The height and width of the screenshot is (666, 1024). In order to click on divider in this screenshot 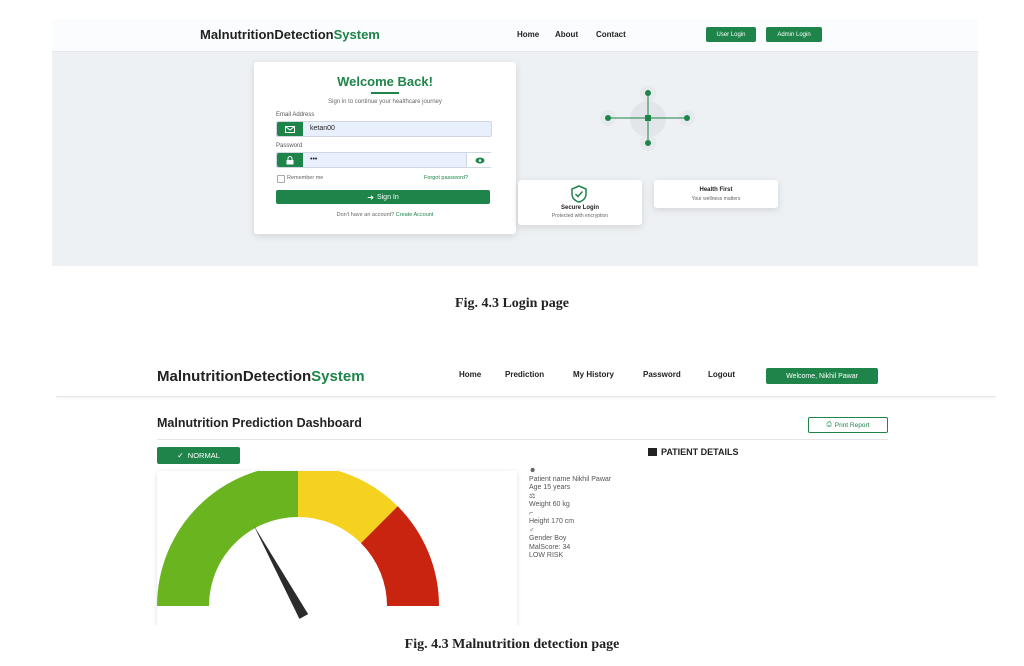, I will do `click(522, 439)`.